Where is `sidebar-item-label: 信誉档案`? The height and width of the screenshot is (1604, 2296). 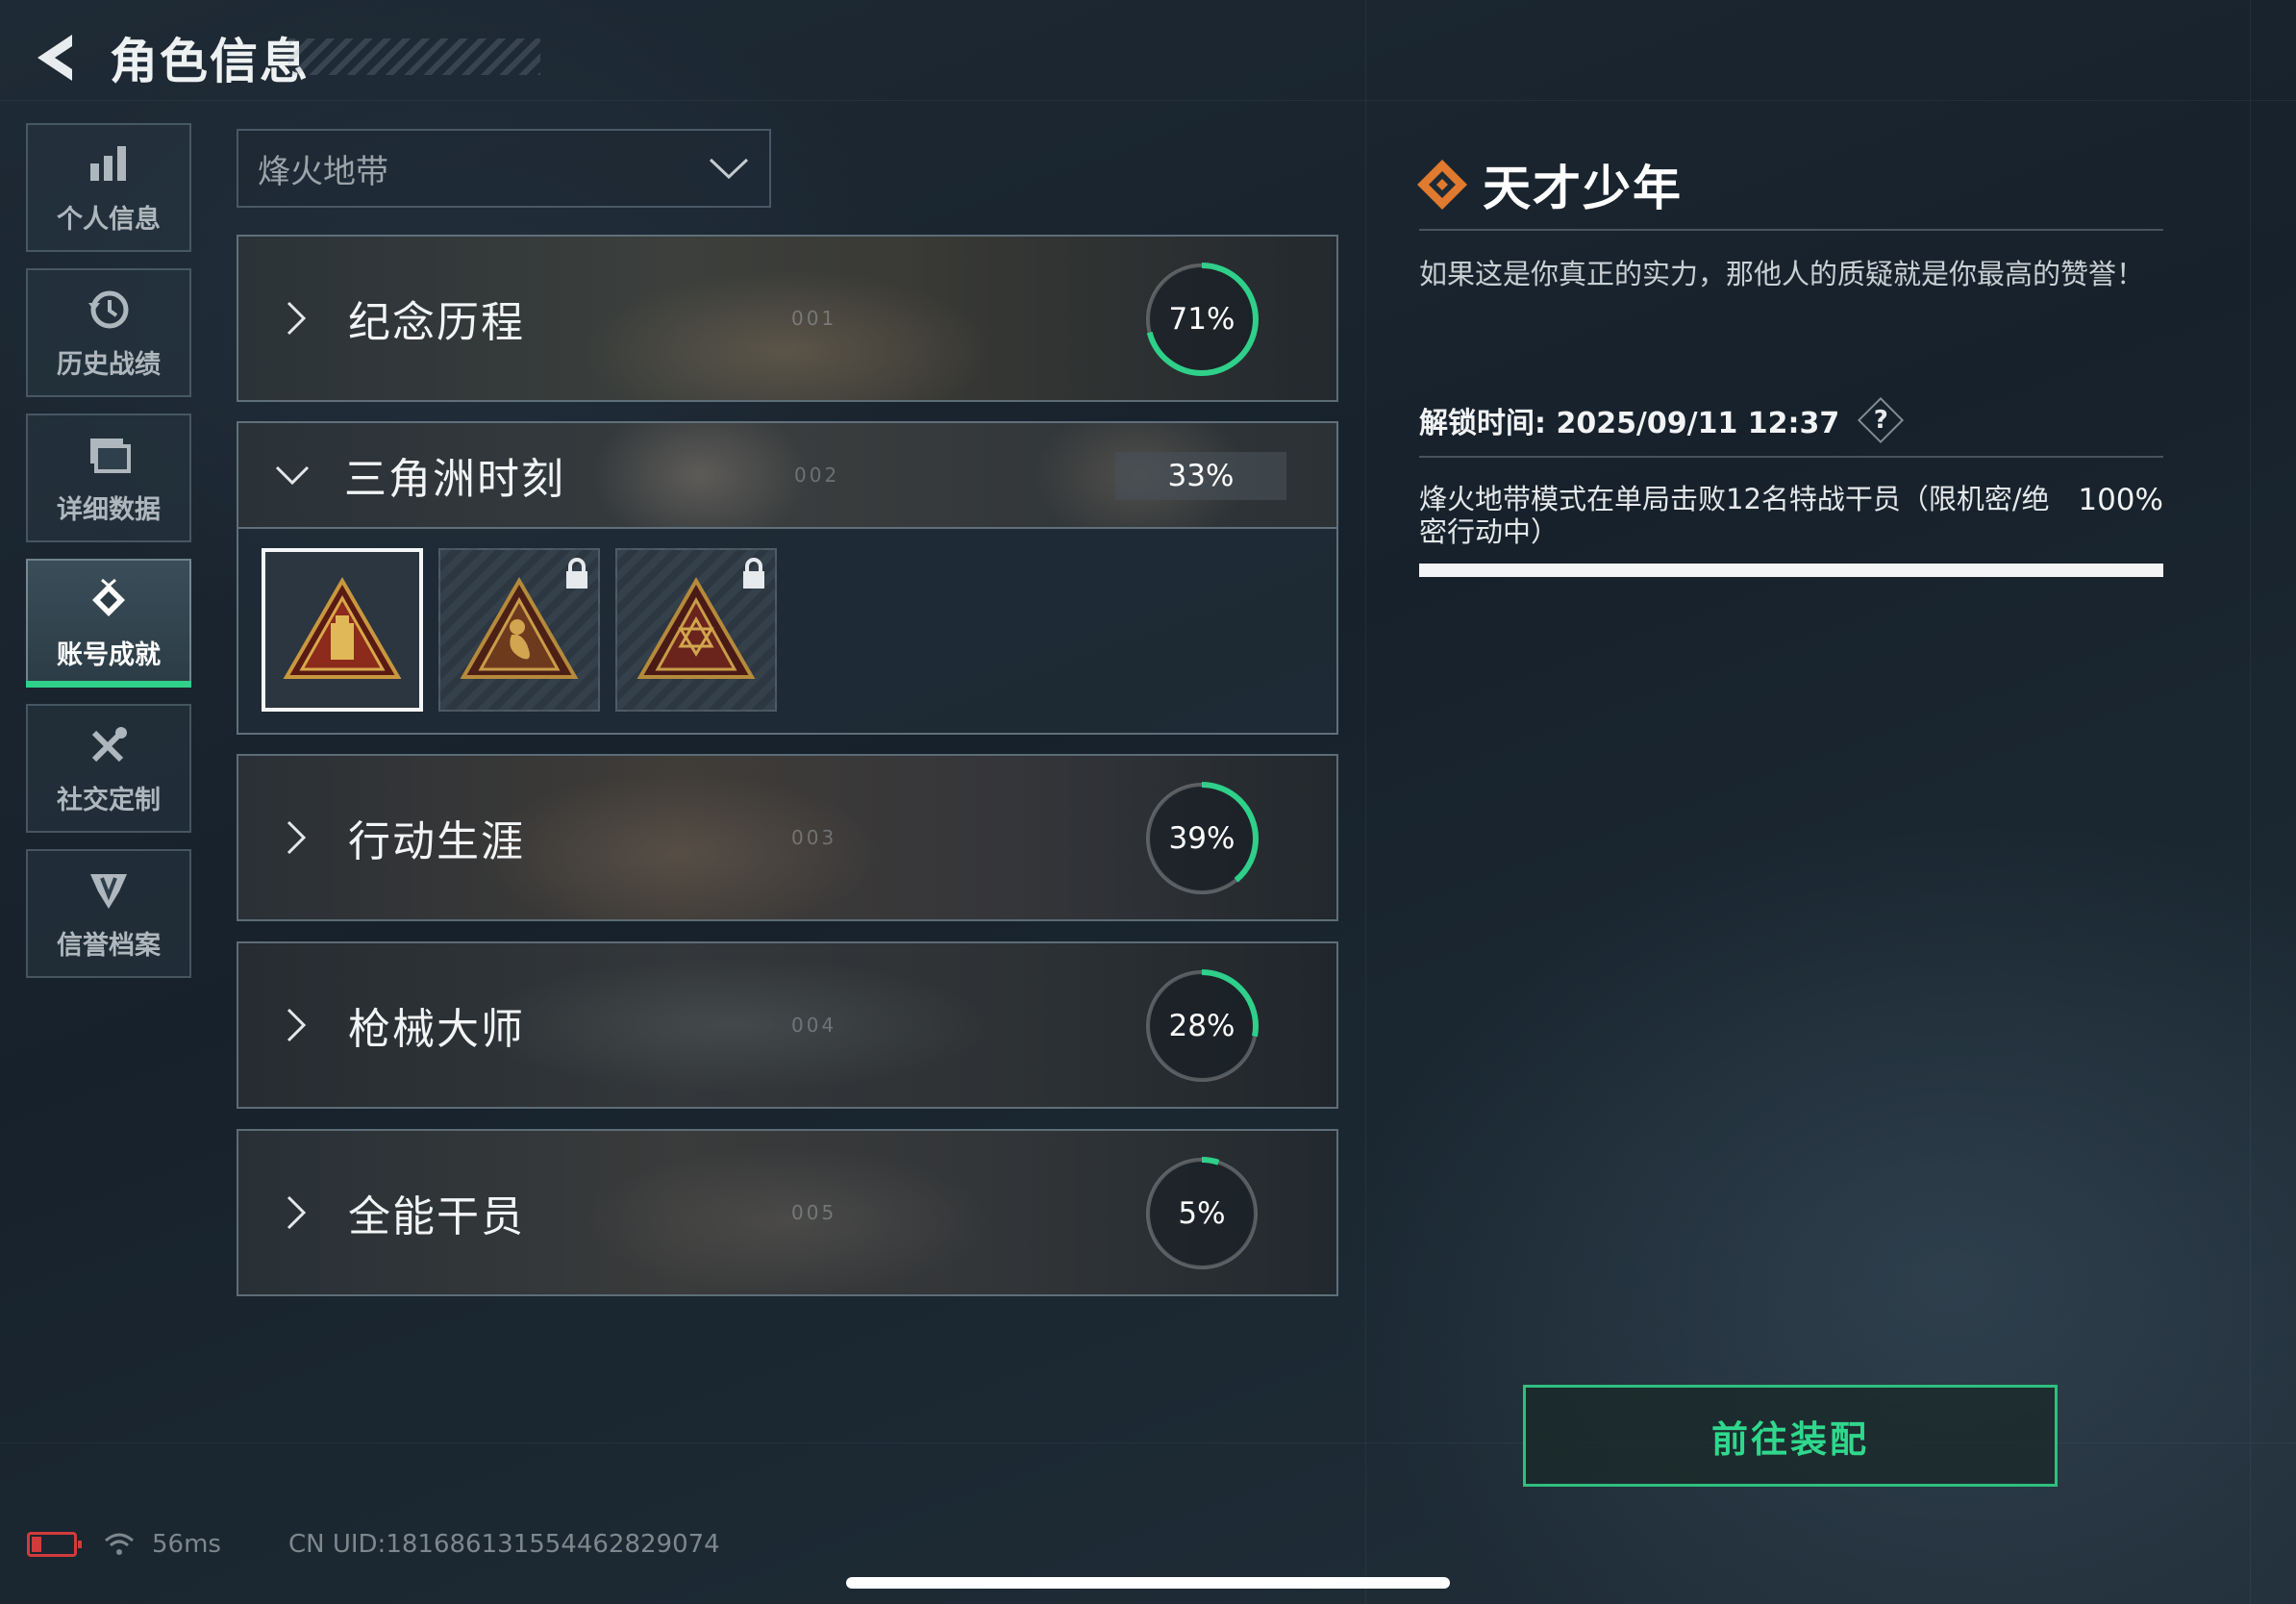
sidebar-item-label: 信誉档案 is located at coordinates (109, 945).